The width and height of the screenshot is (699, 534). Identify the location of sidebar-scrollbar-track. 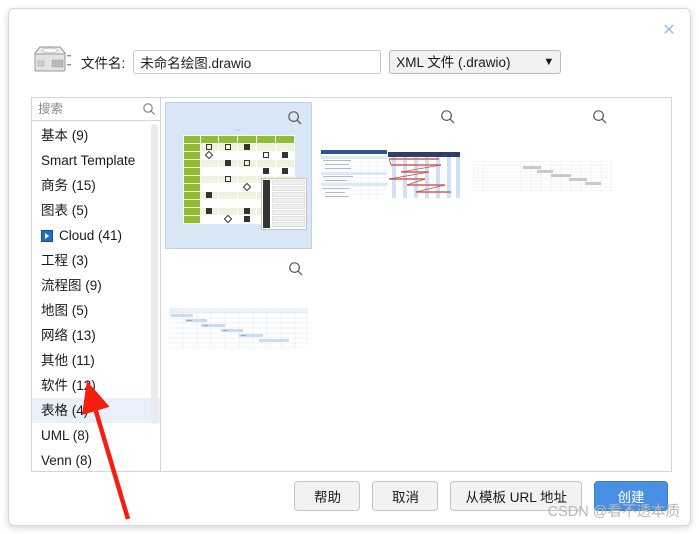
(154, 295).